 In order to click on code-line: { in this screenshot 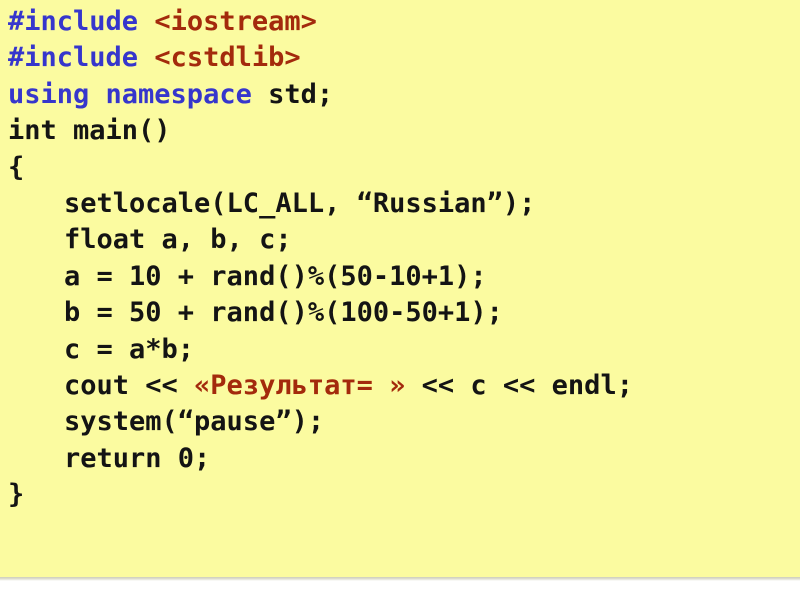, I will do `click(400, 168)`.